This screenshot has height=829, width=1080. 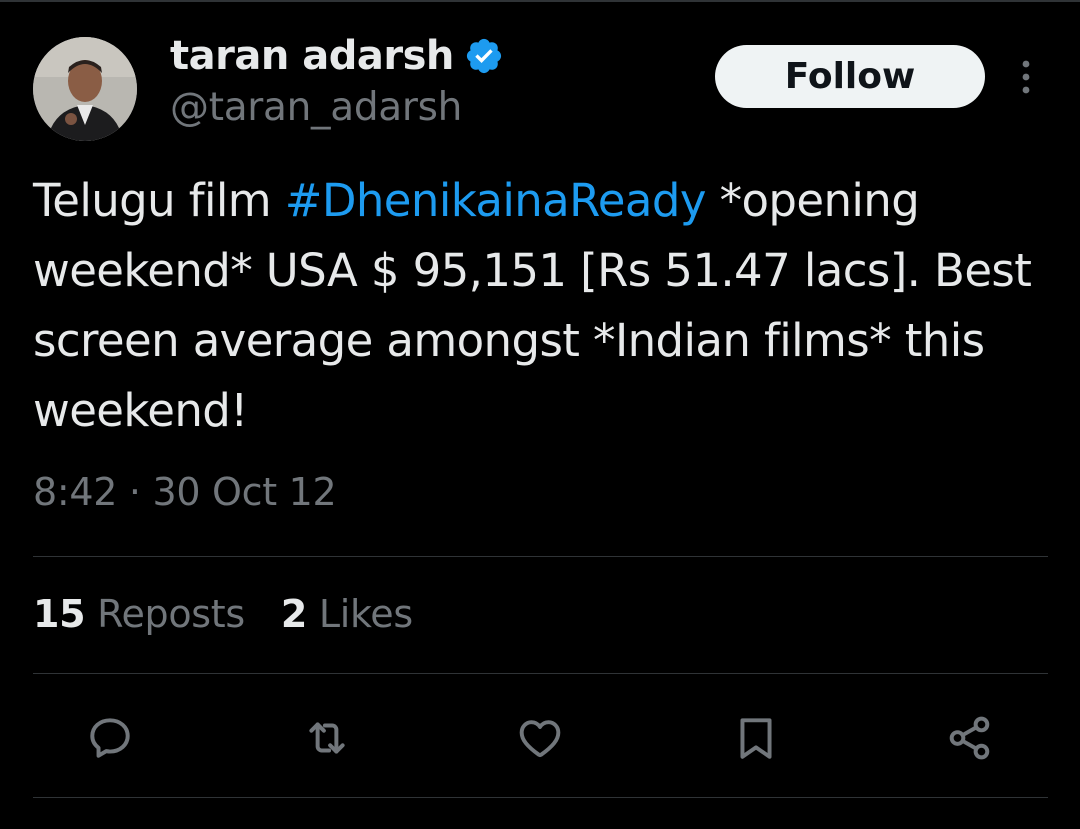 I want to click on engagement-stats: 15 Reposts 2 Likes, so click(x=223, y=614).